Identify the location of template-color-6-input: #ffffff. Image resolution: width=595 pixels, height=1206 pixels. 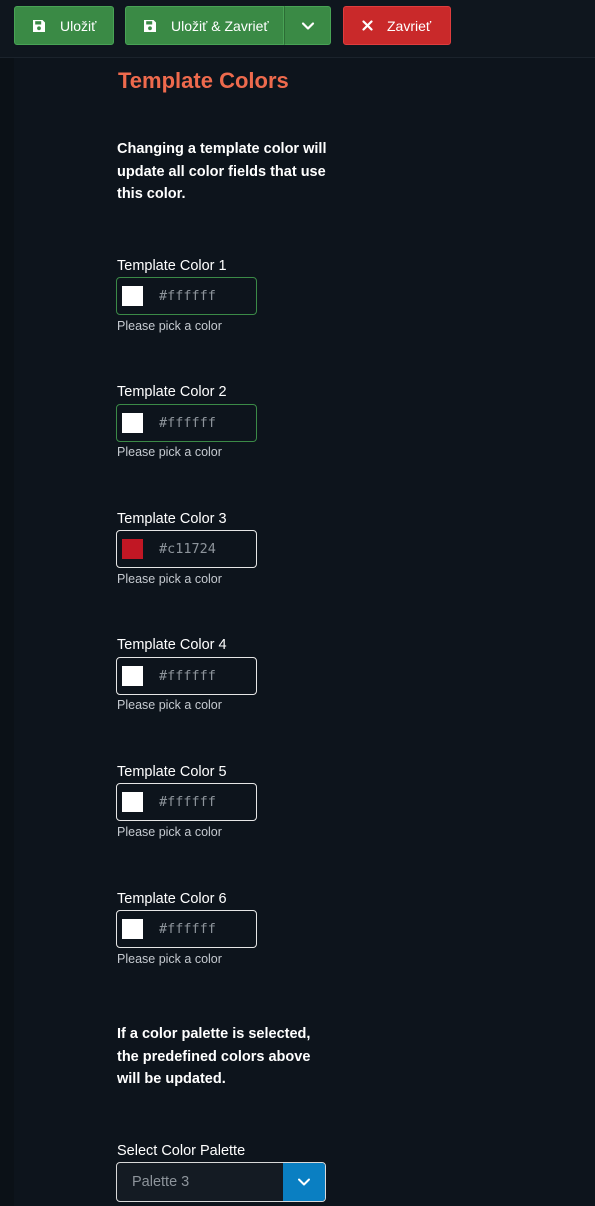
(186, 929).